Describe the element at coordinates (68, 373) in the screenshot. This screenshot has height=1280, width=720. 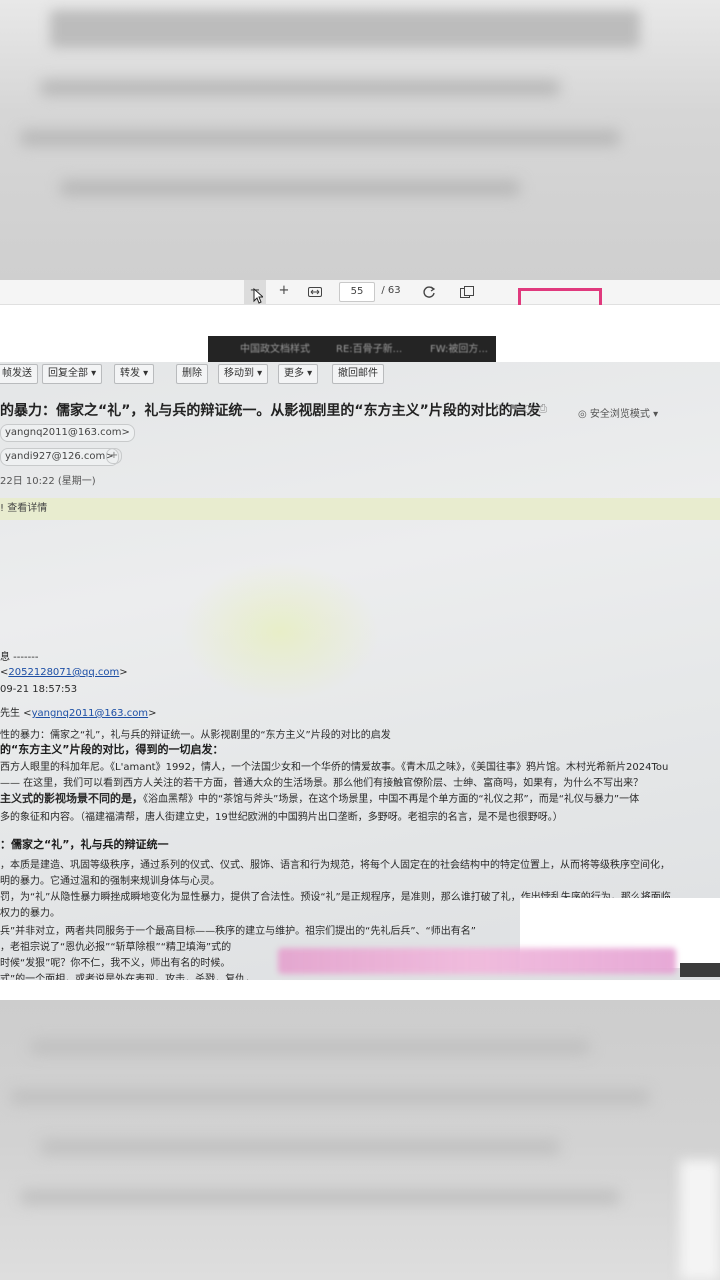
I see `reply-all-label: 回复全部` at that location.